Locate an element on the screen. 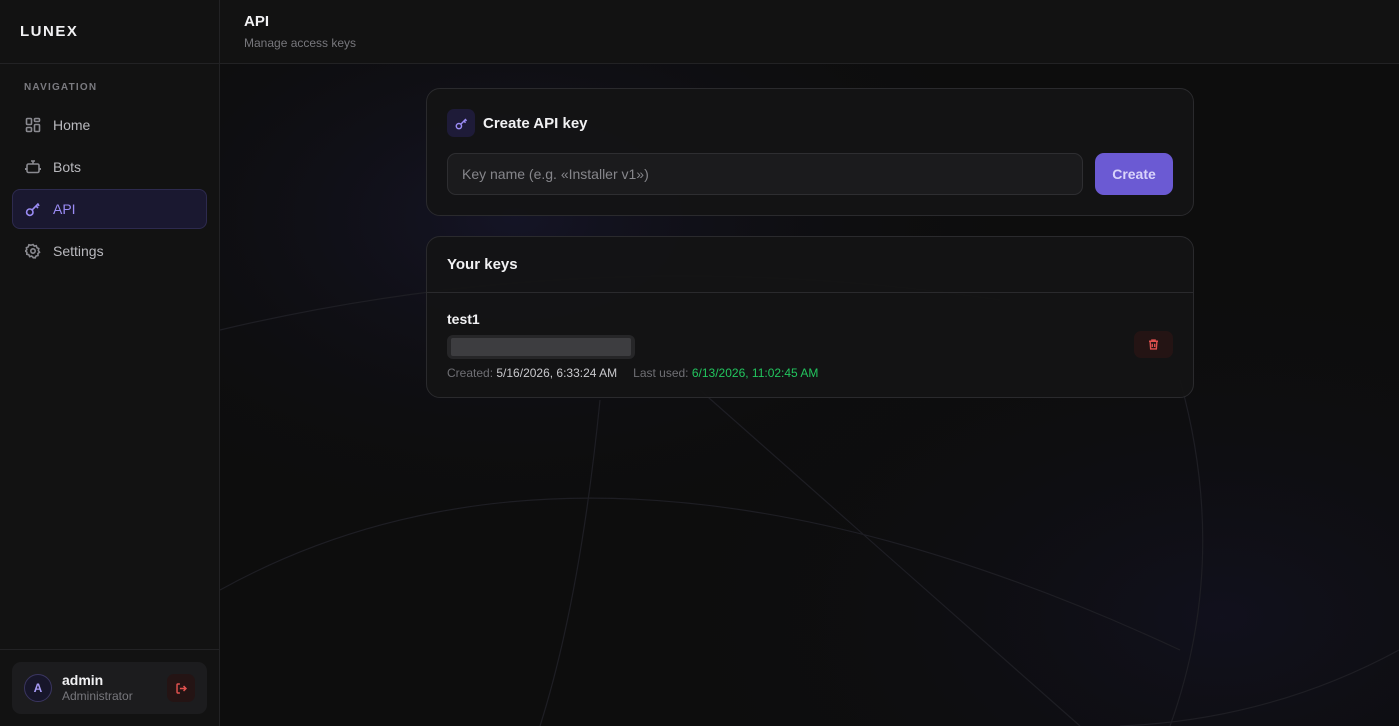 This screenshot has width=1399, height=726. created-info: Created: 5/16/2026, 6:33:24 AM is located at coordinates (532, 373).